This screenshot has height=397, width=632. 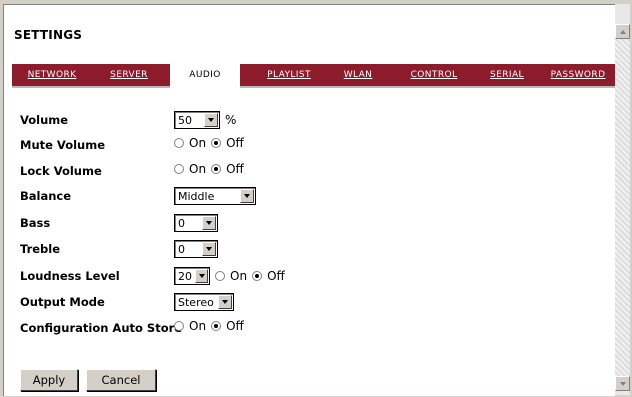 What do you see at coordinates (35, 223) in the screenshot?
I see `bass-label: Bass` at bounding box center [35, 223].